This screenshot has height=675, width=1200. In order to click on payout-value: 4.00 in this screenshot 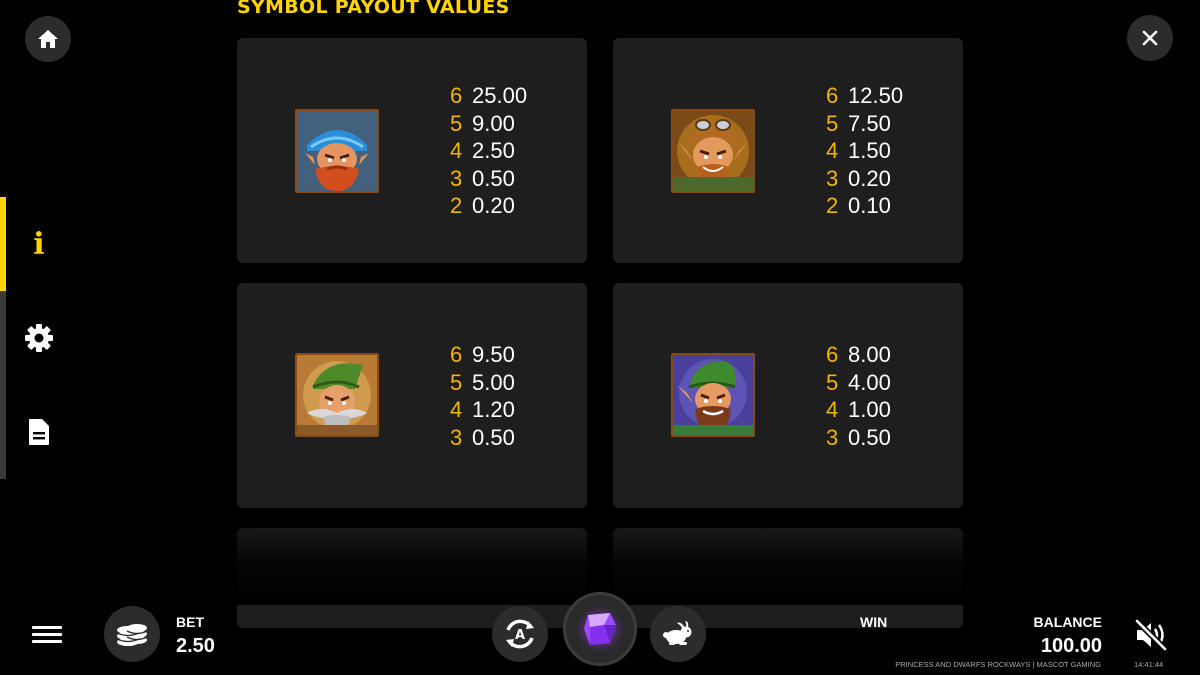, I will do `click(869, 382)`.